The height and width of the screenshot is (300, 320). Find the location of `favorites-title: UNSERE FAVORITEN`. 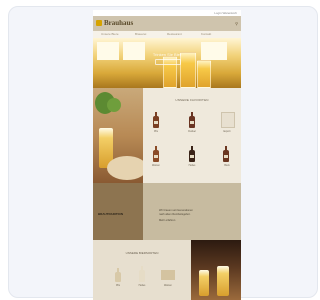

favorites-title: UNSERE FAVORITEN is located at coordinates (192, 100).